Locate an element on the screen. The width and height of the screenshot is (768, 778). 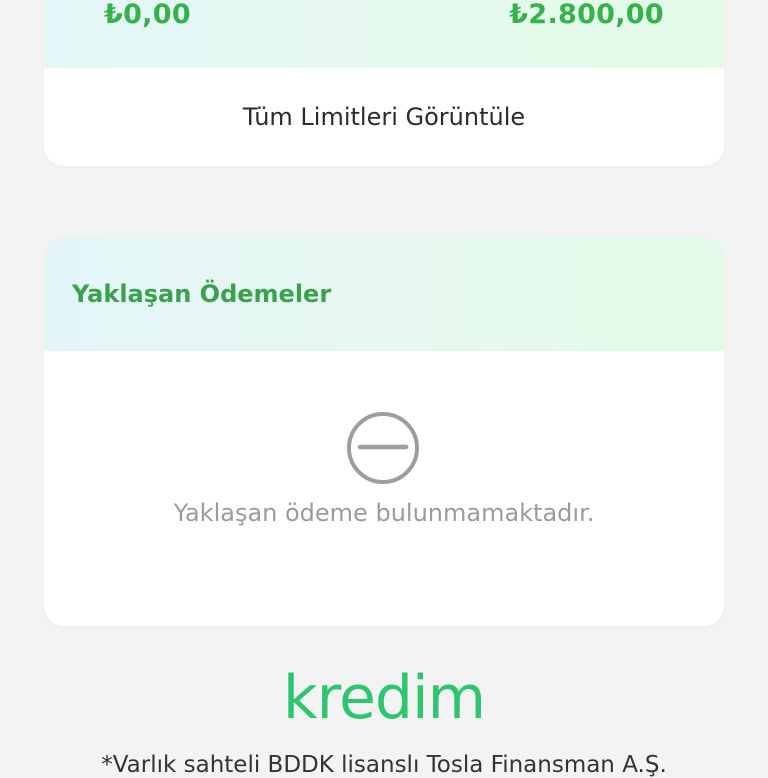
limits-header: ₺0,00 ₺2.800,00 is located at coordinates (384, 34).